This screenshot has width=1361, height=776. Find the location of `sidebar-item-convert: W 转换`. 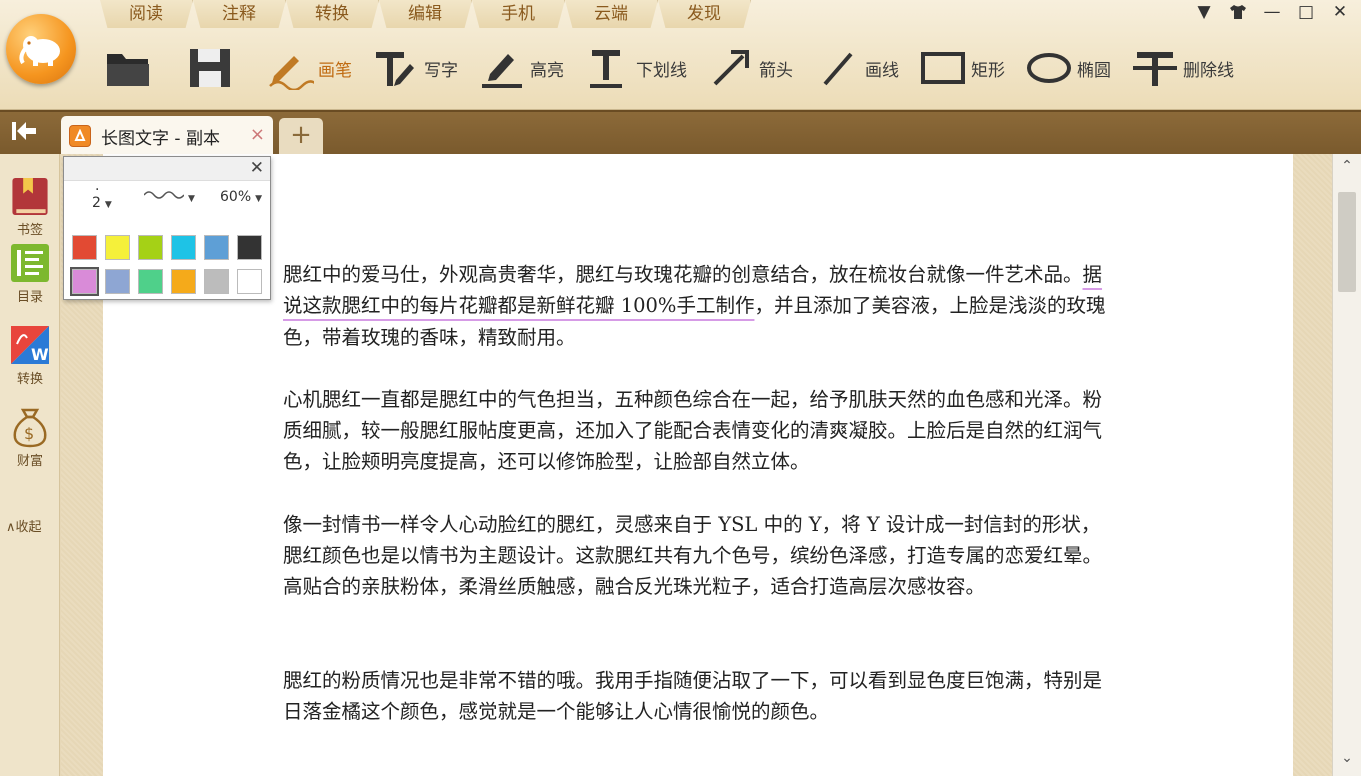

sidebar-item-convert: W 转换 is located at coordinates (30, 364).